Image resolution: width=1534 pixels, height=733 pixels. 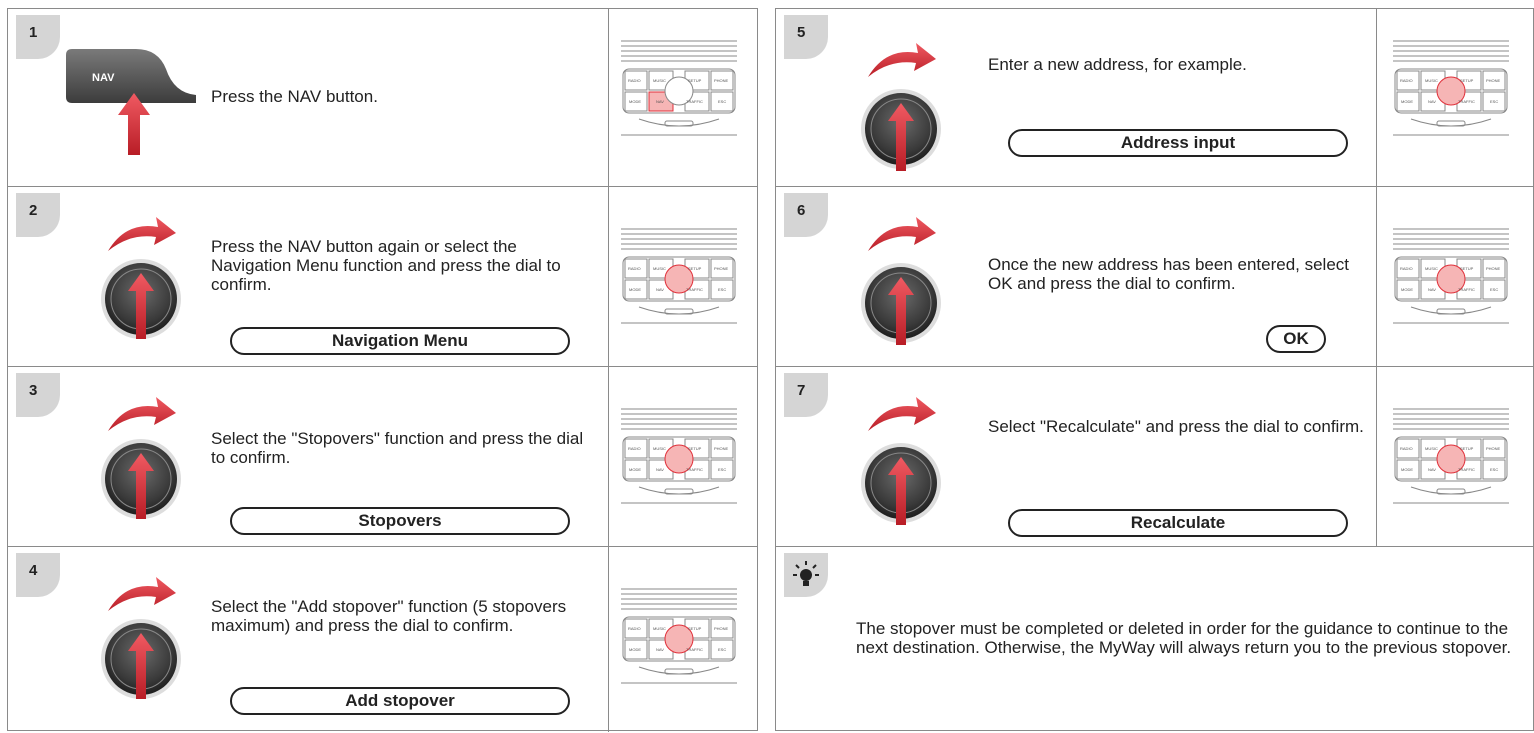 What do you see at coordinates (38, 395) in the screenshot?
I see `step-number-badge: 3` at bounding box center [38, 395].